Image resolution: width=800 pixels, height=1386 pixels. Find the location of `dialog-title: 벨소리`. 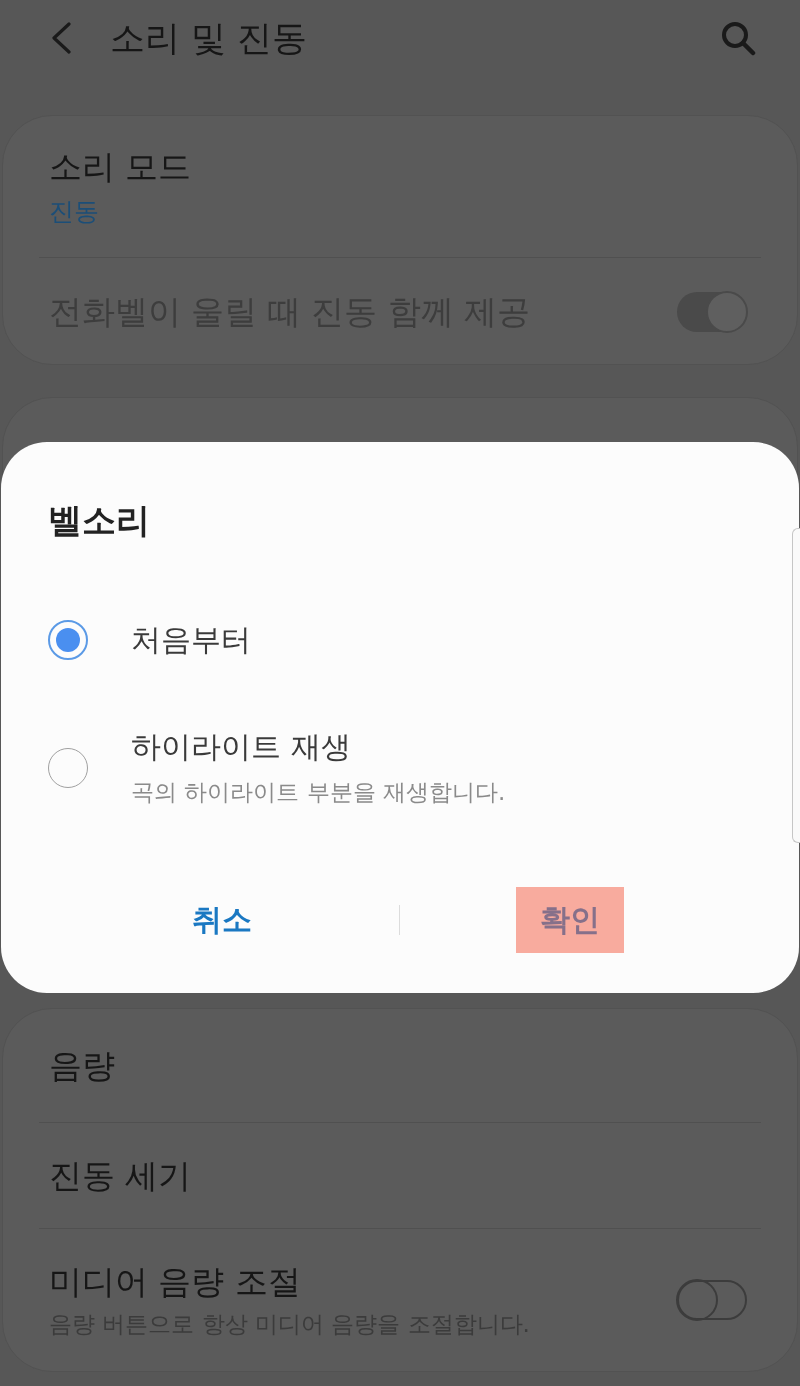

dialog-title: 벨소리 is located at coordinates (99, 520).